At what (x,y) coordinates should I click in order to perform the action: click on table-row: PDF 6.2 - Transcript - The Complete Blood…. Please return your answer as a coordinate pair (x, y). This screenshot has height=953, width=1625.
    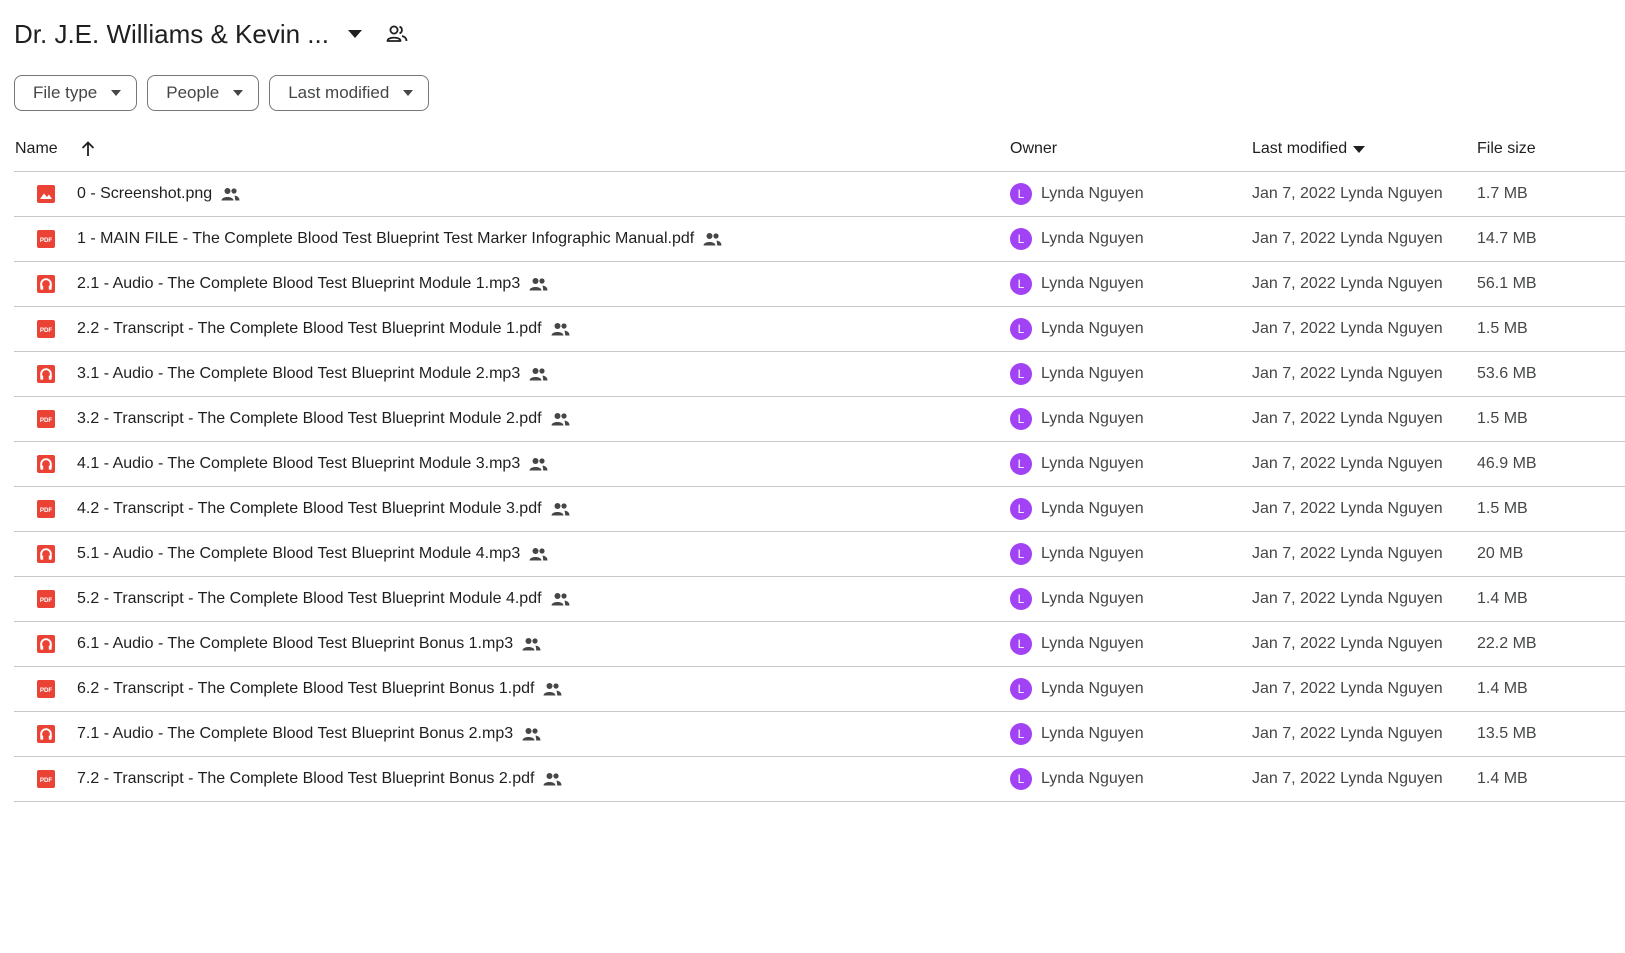
    Looking at the image, I should click on (819, 689).